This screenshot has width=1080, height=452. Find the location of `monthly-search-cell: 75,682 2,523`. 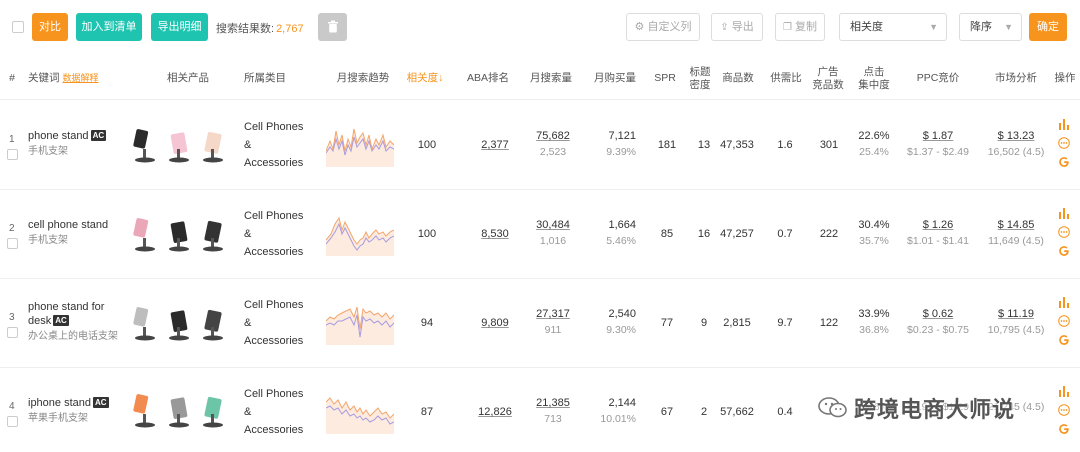

monthly-search-cell: 75,682 2,523 is located at coordinates (553, 144).